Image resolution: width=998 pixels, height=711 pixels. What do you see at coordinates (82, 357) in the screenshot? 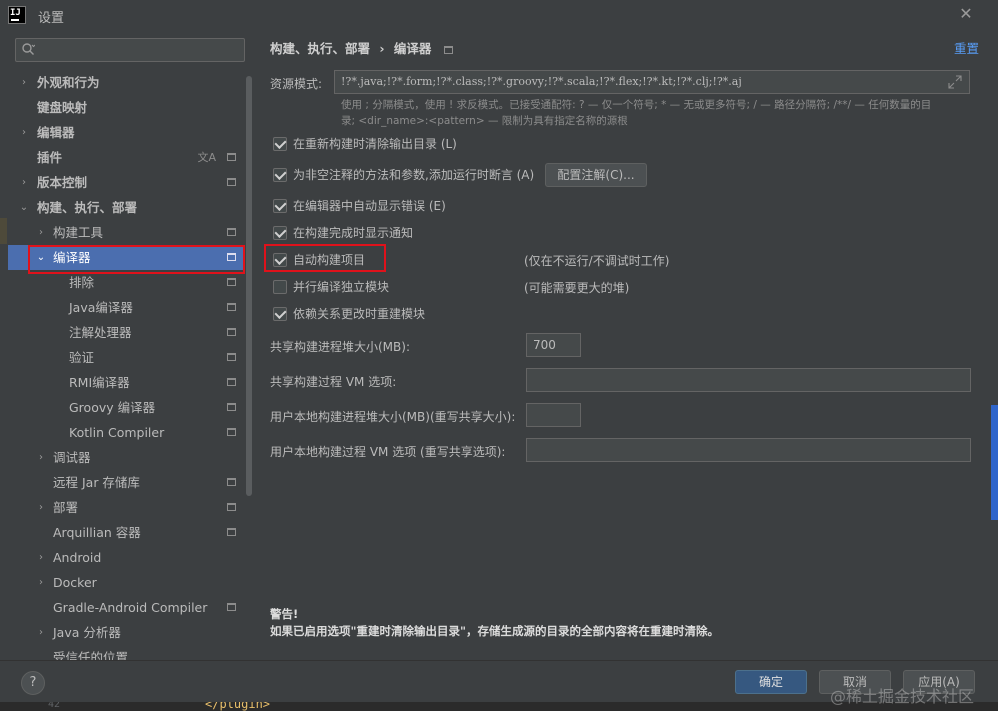
I see `tree-item-label: 验证` at bounding box center [82, 357].